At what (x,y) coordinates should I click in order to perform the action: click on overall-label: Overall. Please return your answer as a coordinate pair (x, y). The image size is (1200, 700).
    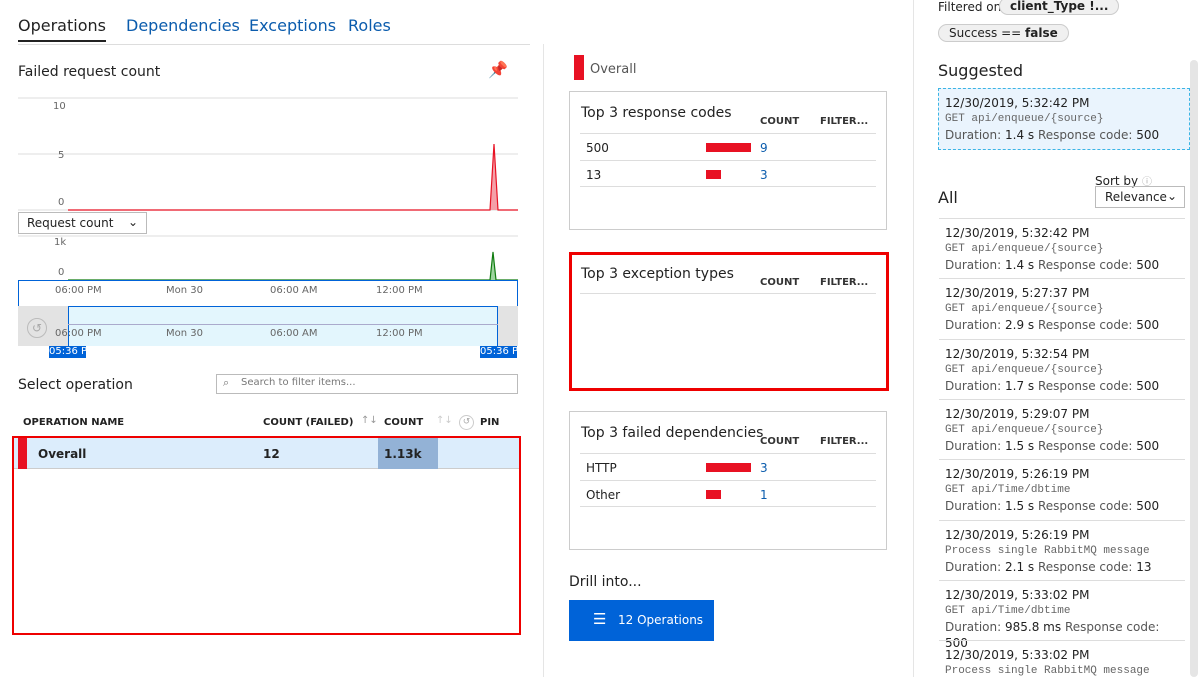
    Looking at the image, I should click on (613, 69).